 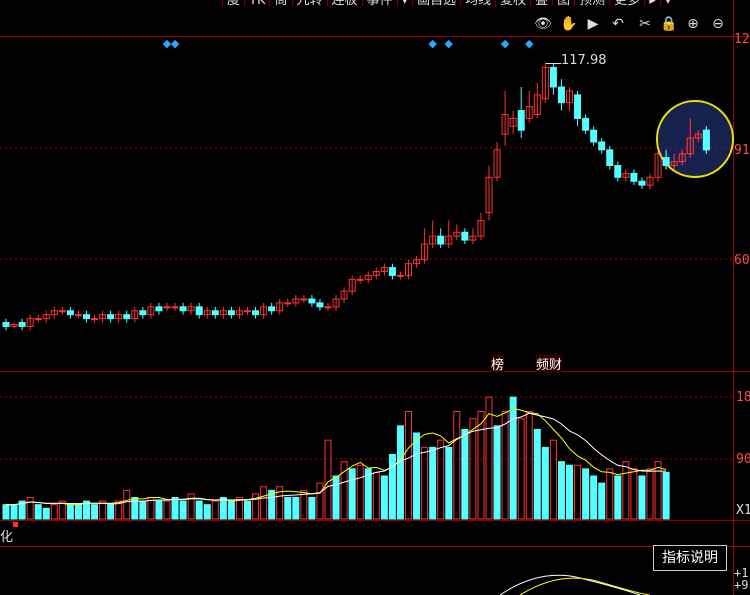 I want to click on signal-marker-5: ◆, so click(x=529, y=43).